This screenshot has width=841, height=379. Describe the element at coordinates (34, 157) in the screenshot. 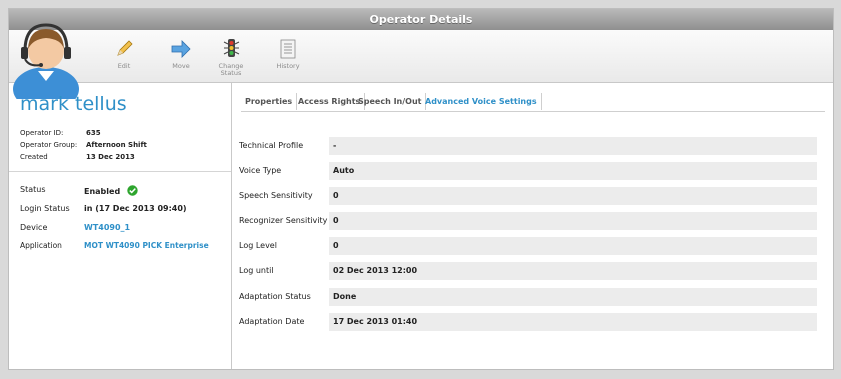

I see `created-label: Created` at that location.